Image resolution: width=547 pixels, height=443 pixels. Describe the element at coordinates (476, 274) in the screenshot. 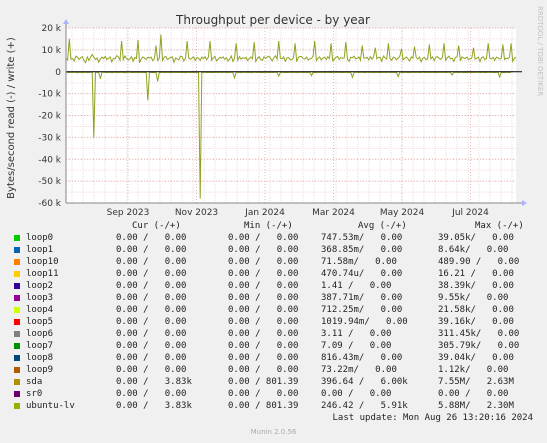

I see `legend-max-value: 16.21 / 0.00` at that location.